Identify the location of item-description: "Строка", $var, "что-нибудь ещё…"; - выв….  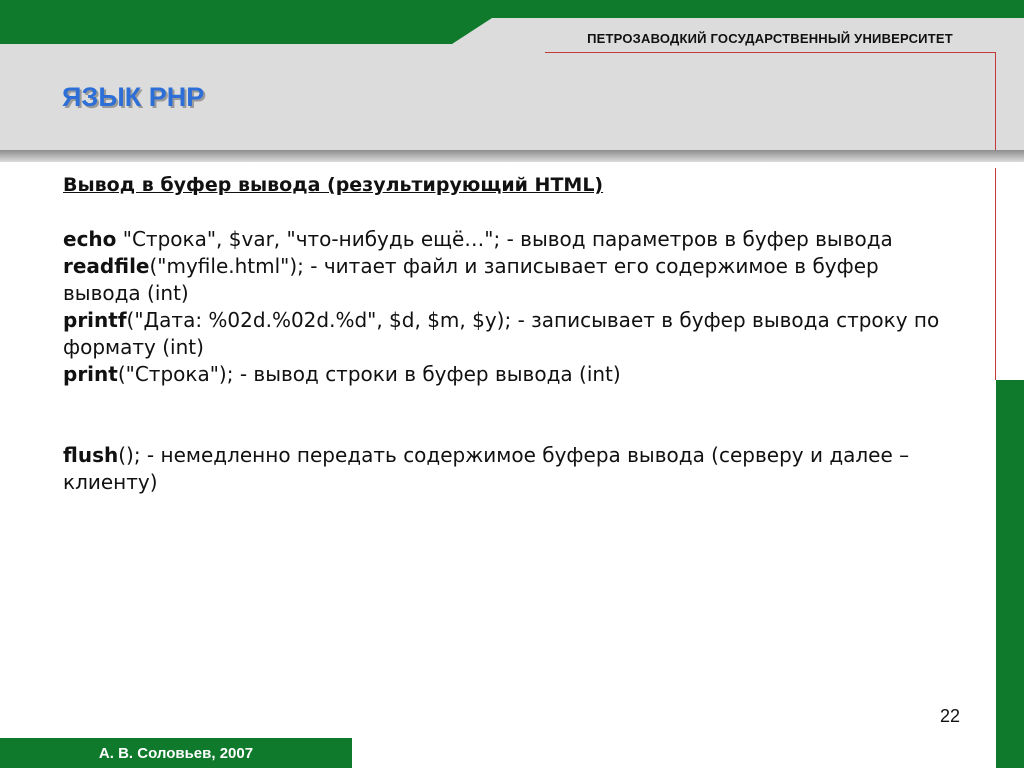
(504, 239).